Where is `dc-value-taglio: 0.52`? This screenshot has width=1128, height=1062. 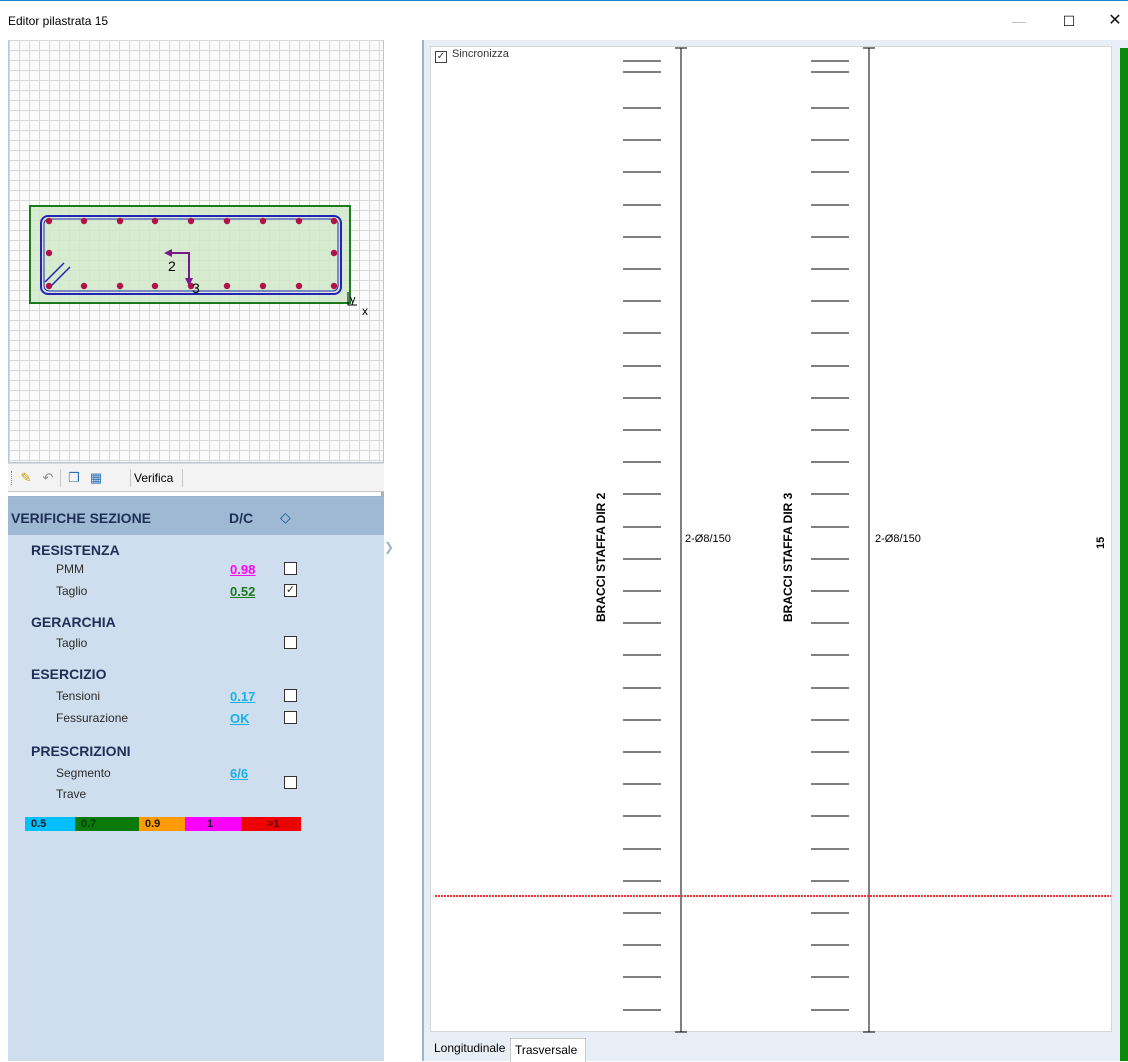
dc-value-taglio: 0.52 is located at coordinates (242, 591).